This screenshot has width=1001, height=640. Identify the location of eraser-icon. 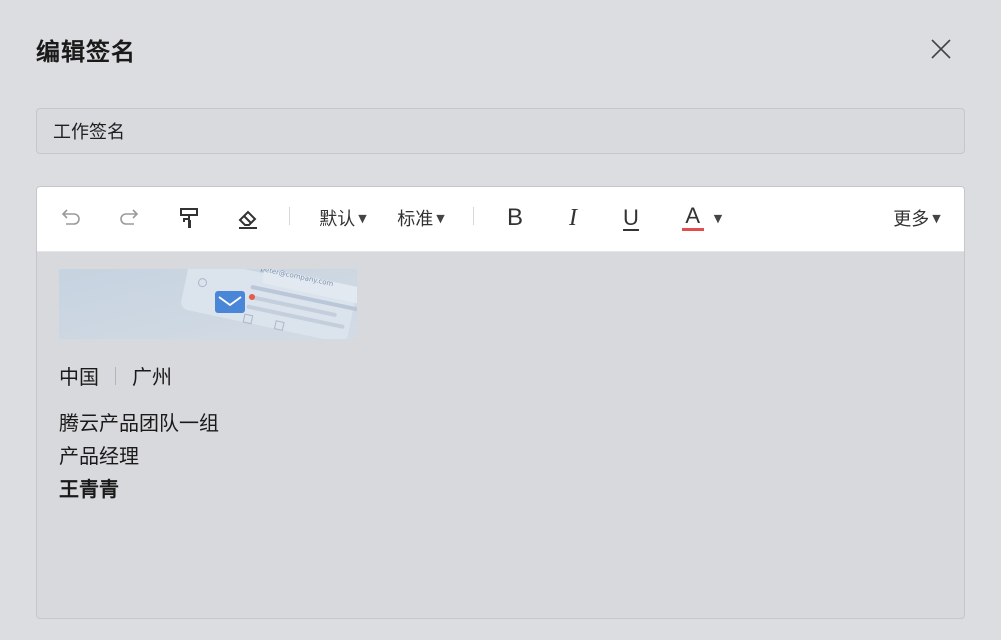
(247, 219).